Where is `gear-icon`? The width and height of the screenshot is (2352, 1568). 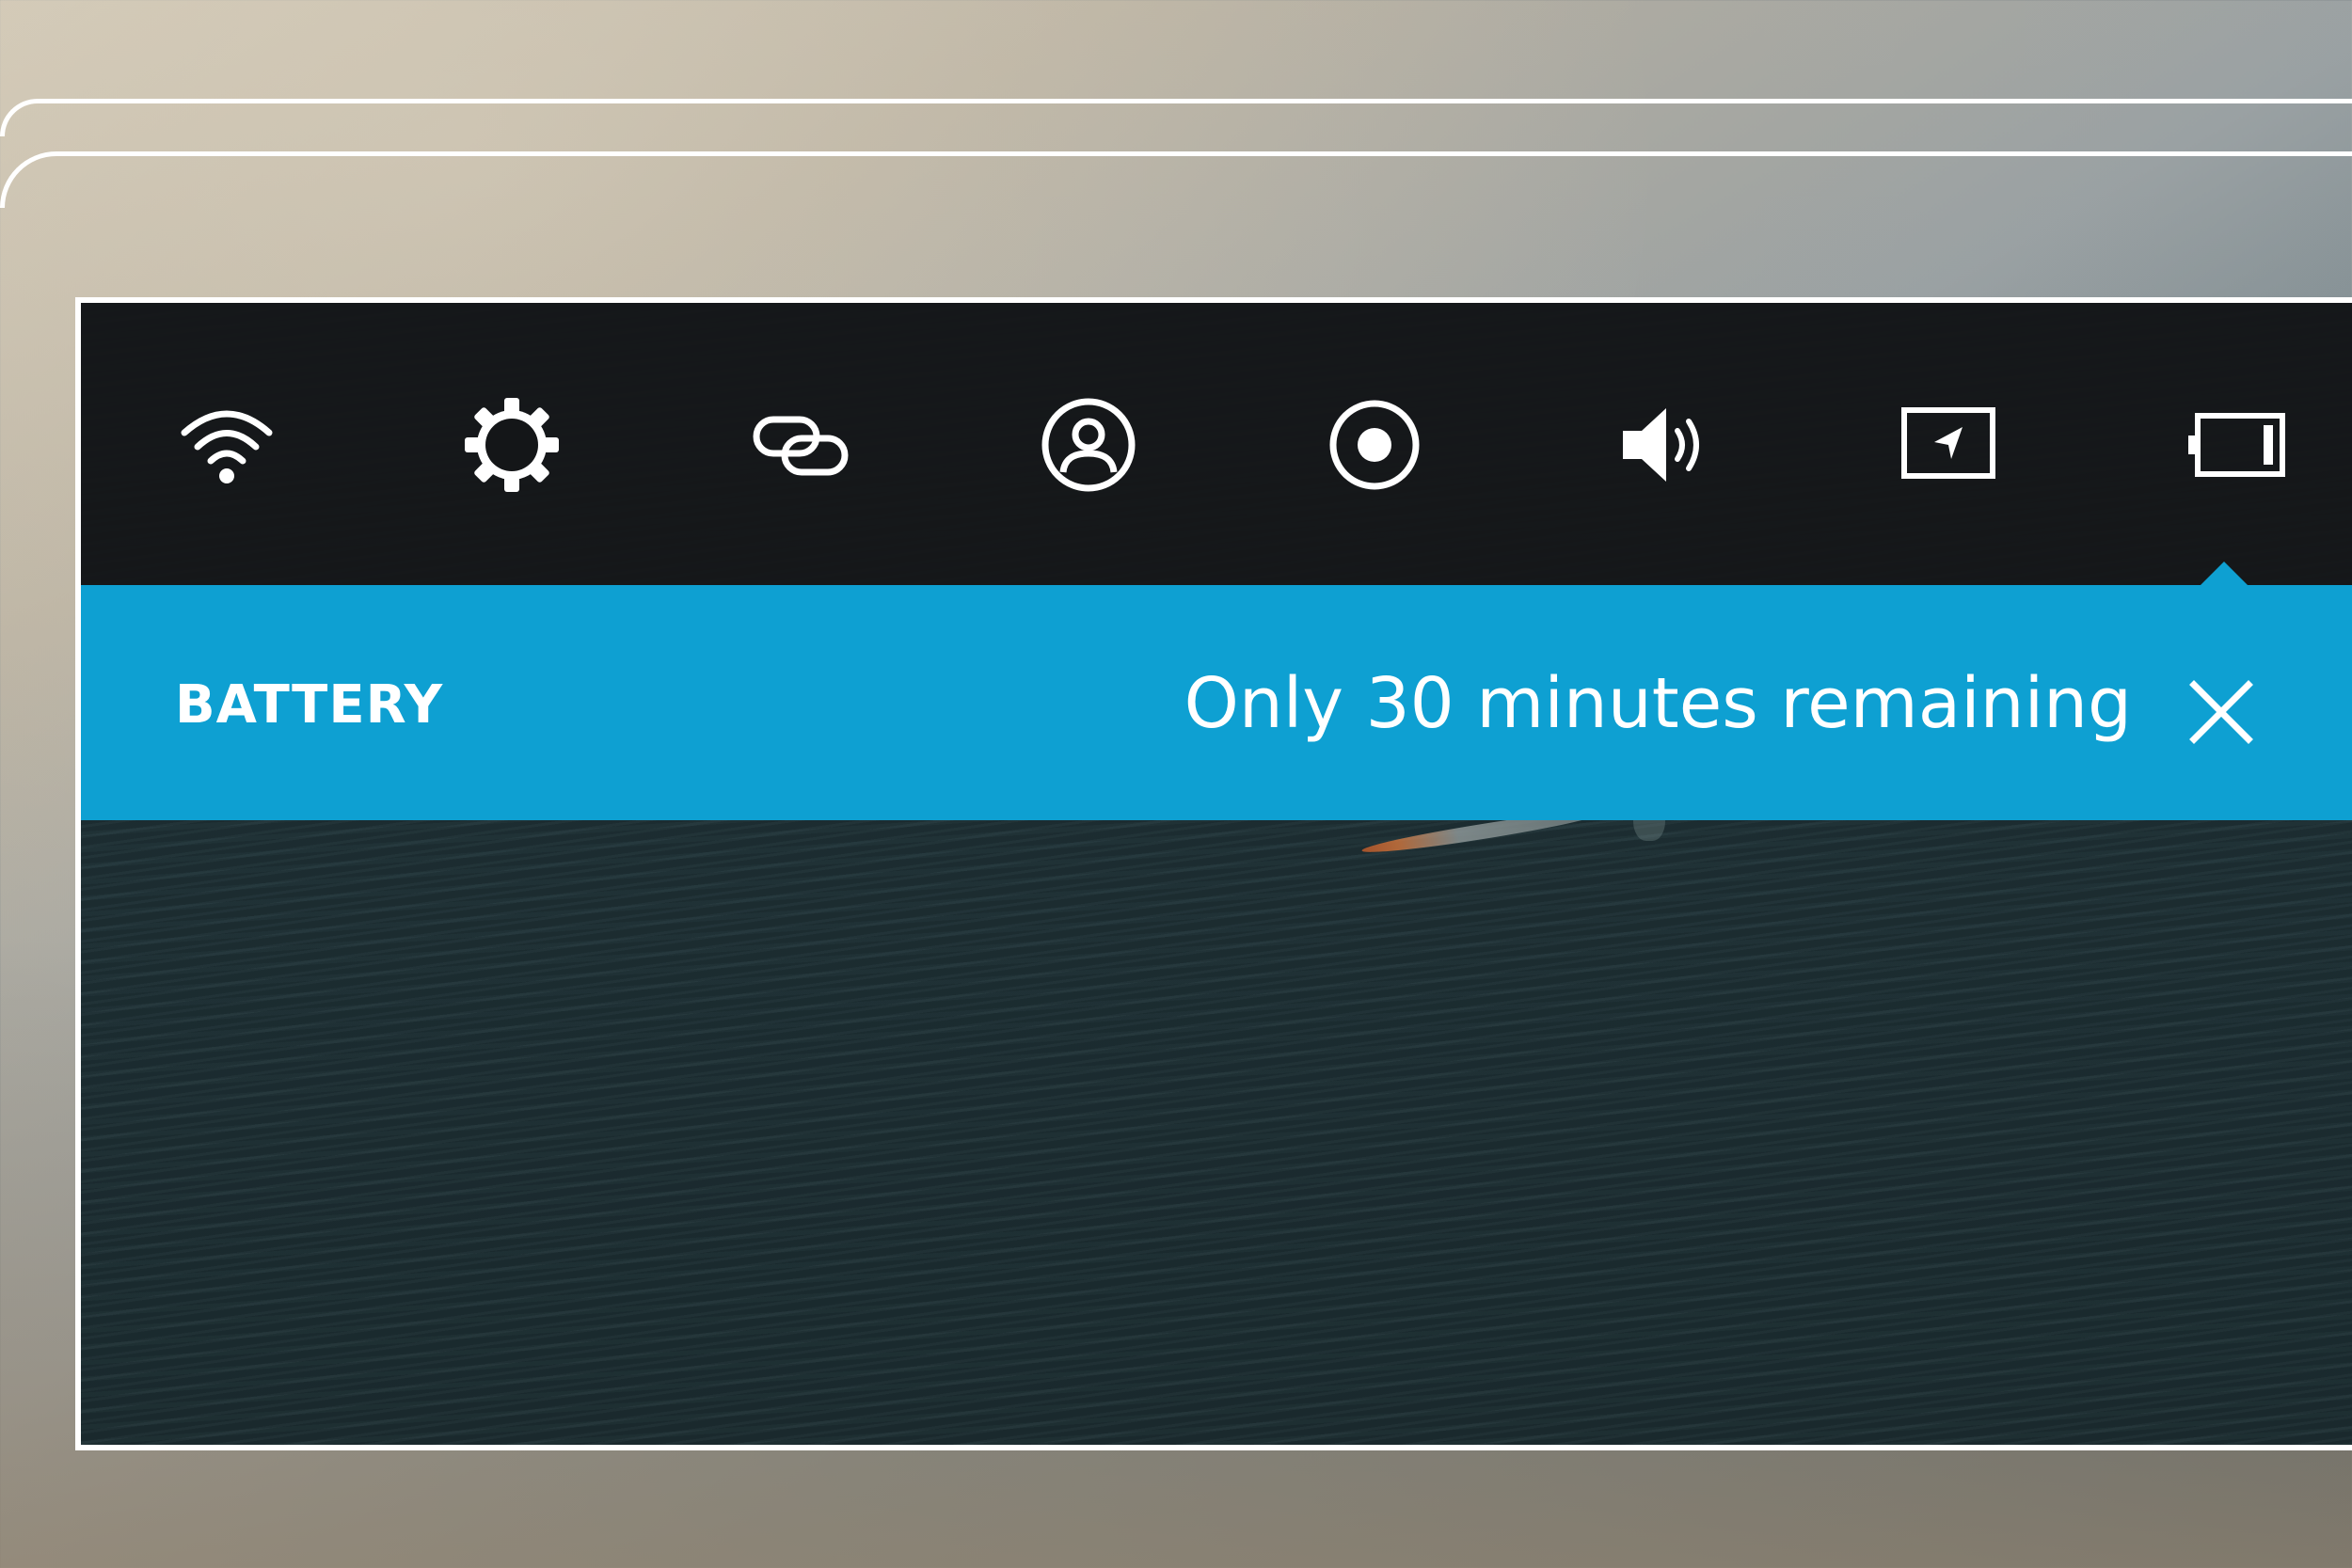 gear-icon is located at coordinates (512, 445).